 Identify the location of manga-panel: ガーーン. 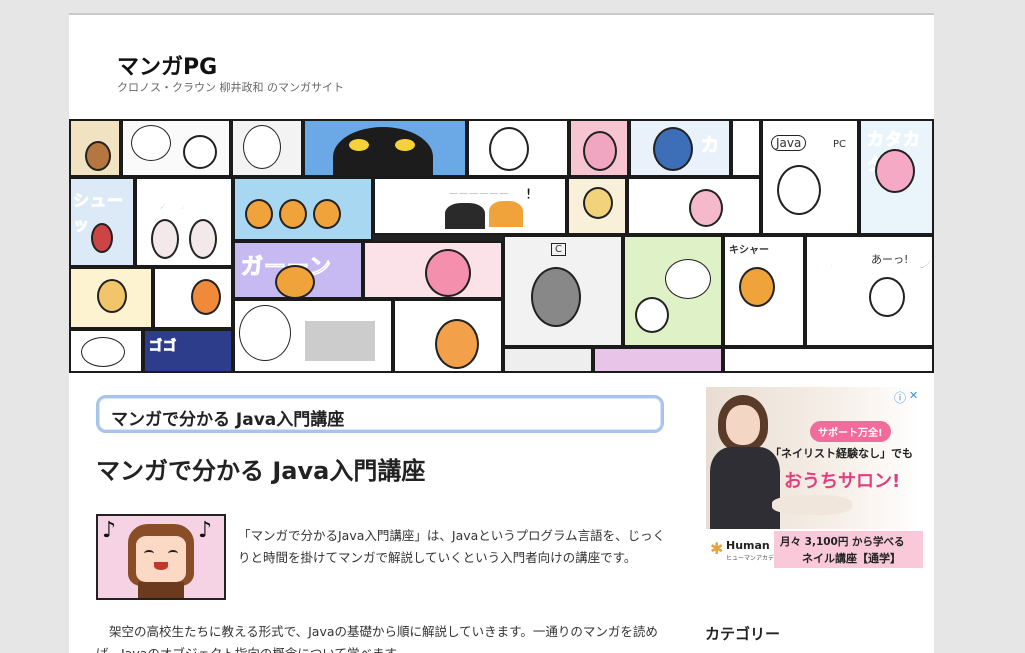
(298, 270).